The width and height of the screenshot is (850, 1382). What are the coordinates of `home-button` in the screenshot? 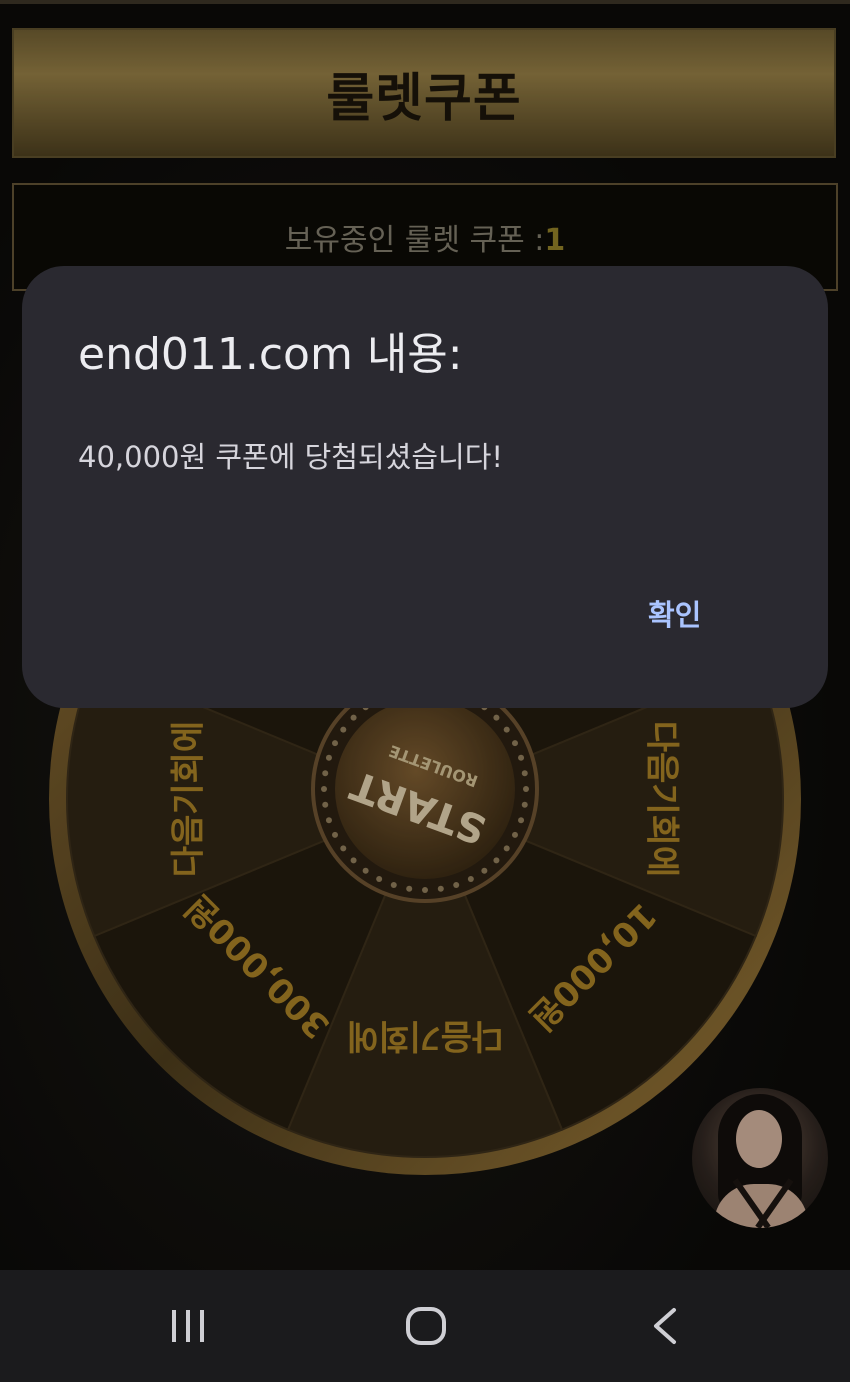 It's located at (426, 1326).